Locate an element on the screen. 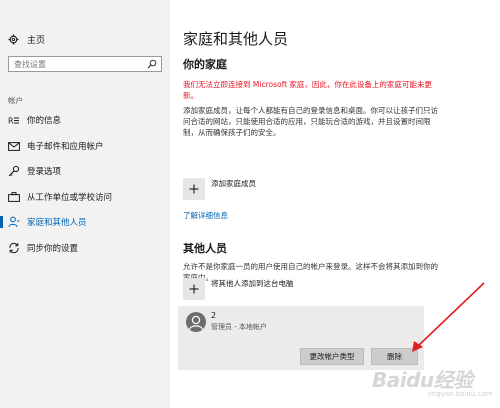  sidebar-item-email-accounts: 电子邮件和应用帐户 is located at coordinates (85, 146).